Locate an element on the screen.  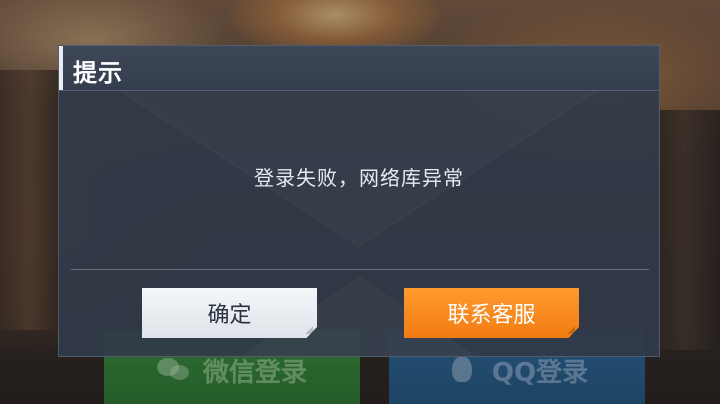
dialog-message: 登录失败，网络库异常 is located at coordinates (359, 178).